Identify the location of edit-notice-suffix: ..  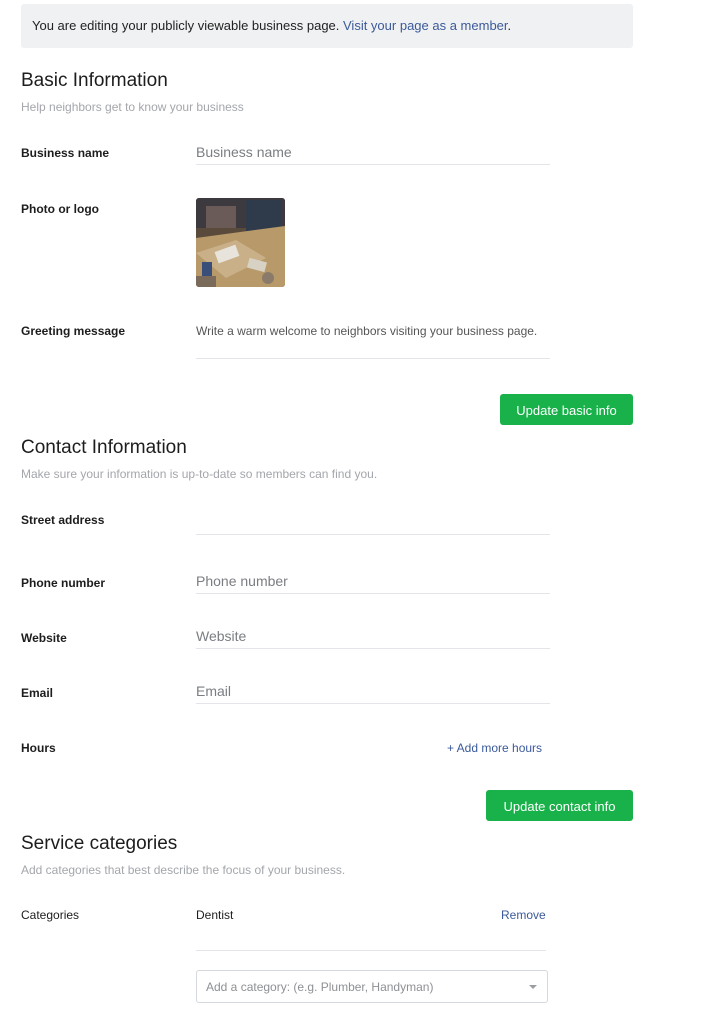
(509, 25).